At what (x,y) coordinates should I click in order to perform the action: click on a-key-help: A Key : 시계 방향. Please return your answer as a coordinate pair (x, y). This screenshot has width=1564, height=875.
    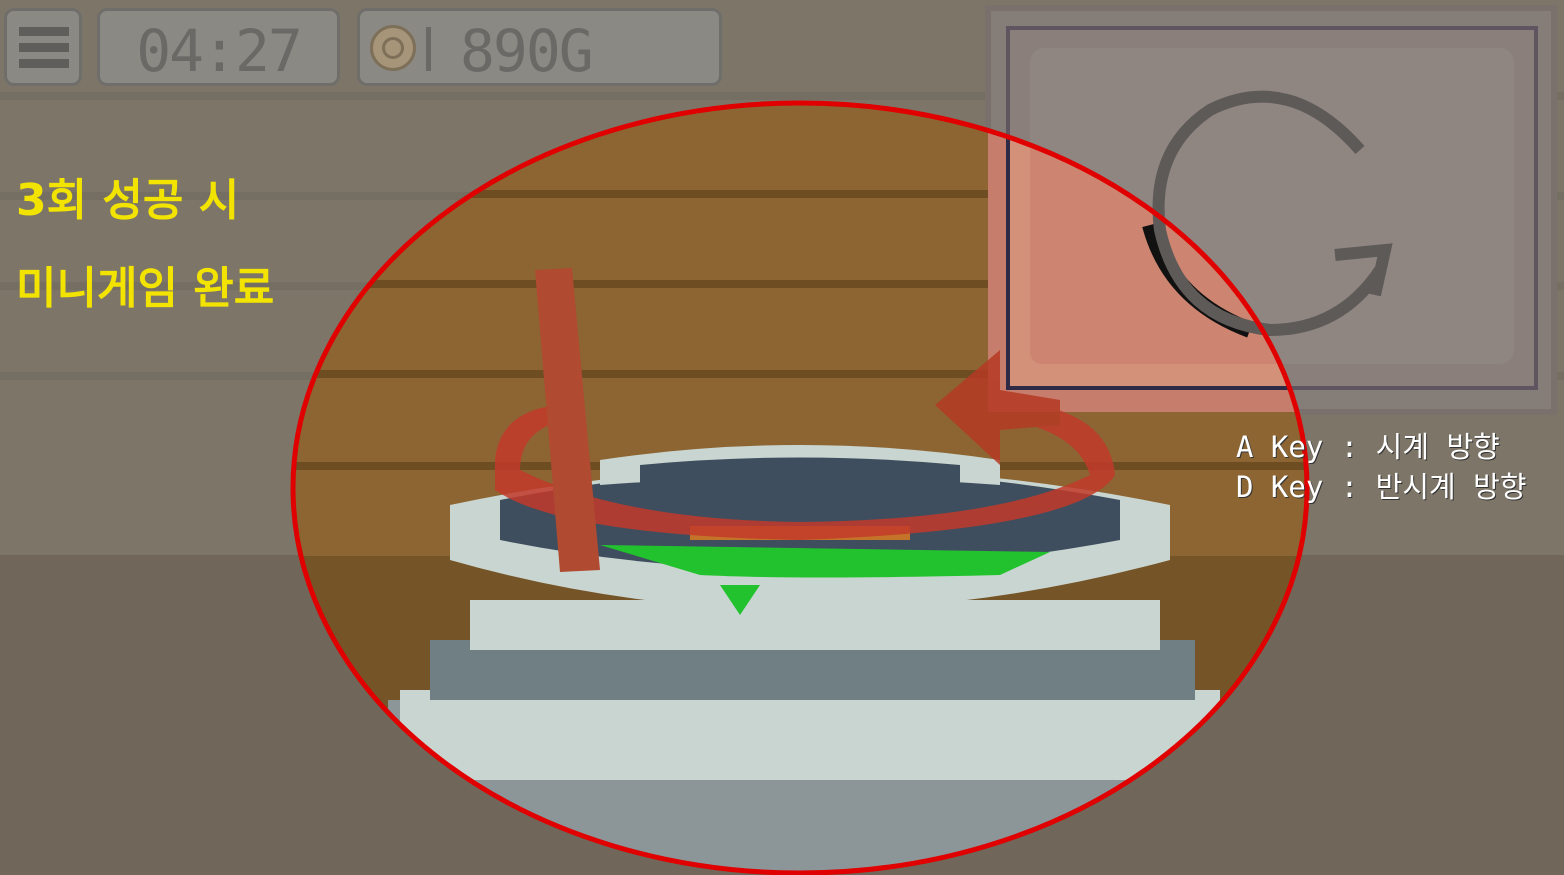
    Looking at the image, I should click on (1368, 447).